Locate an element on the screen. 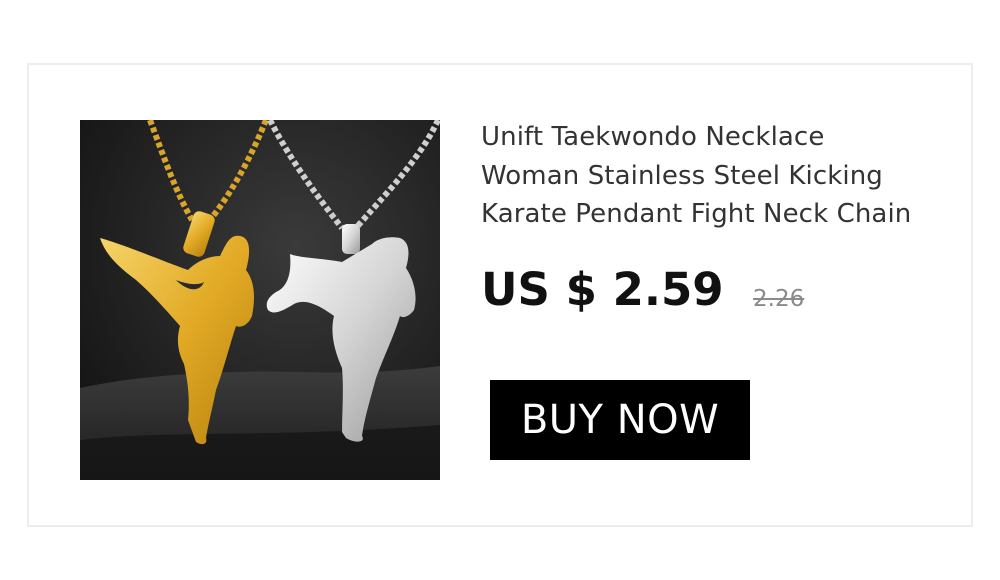 This screenshot has height=580, width=1000. product-title-line-2: Woman Stainless Steel Kicking is located at coordinates (682, 175).